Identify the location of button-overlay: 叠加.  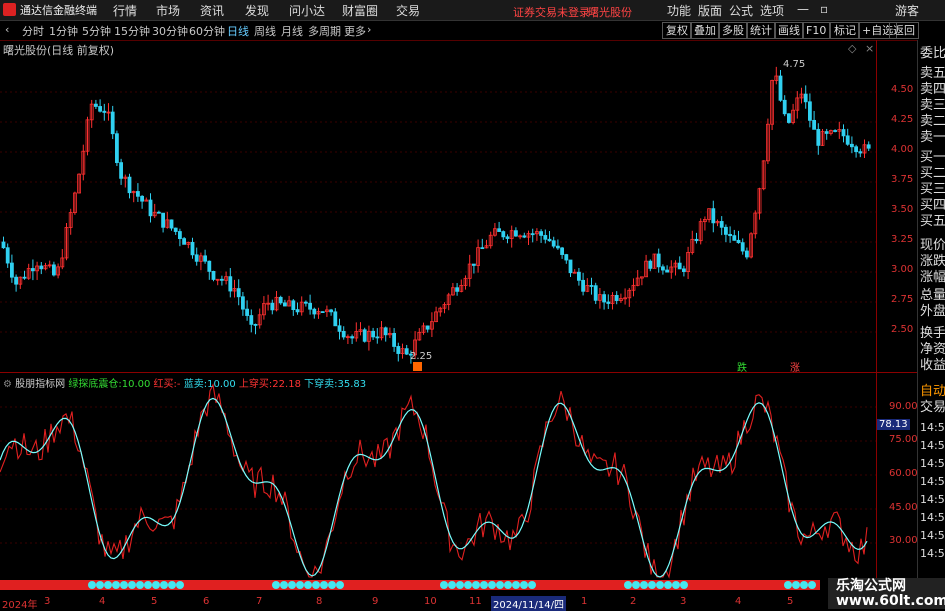
(705, 30).